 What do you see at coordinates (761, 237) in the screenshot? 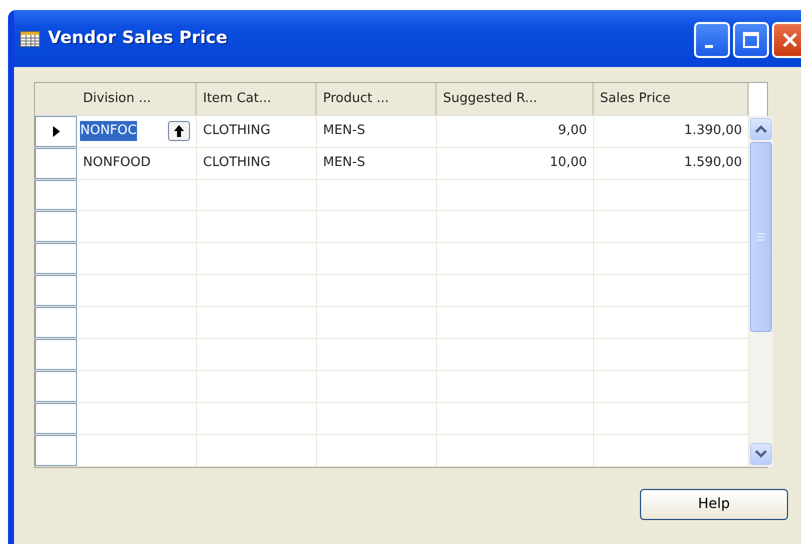
I see `scroll-thumb` at bounding box center [761, 237].